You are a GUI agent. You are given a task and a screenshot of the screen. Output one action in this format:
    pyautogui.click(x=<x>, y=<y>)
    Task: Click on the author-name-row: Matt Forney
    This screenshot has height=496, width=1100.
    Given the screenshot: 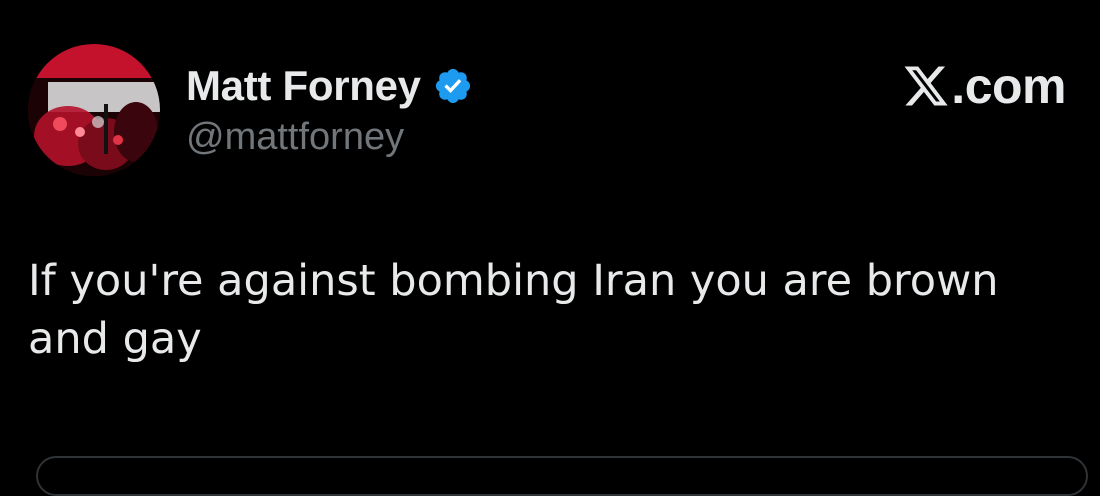 What is the action you would take?
    pyautogui.click(x=329, y=86)
    